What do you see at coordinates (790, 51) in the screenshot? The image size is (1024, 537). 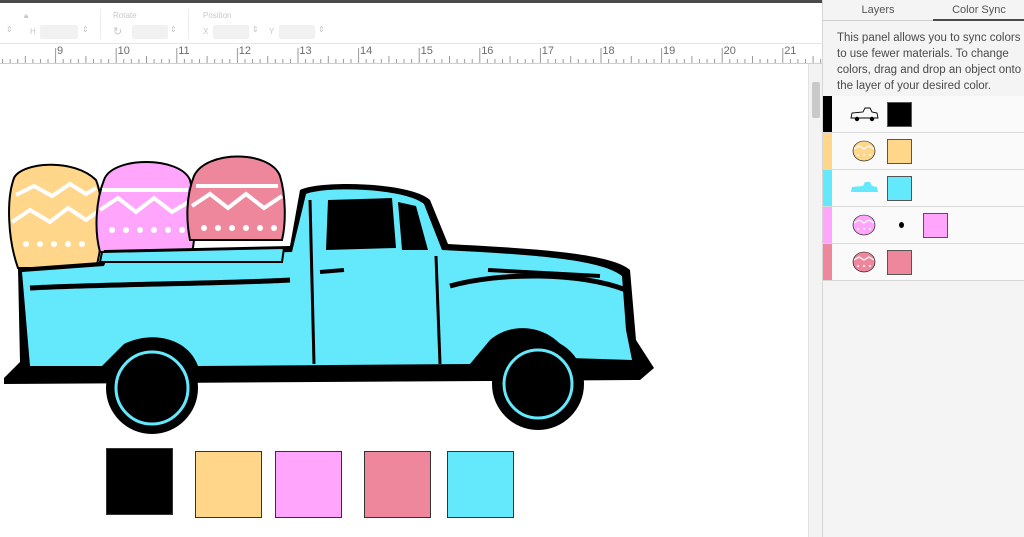 I see `ruler-label: 21` at bounding box center [790, 51].